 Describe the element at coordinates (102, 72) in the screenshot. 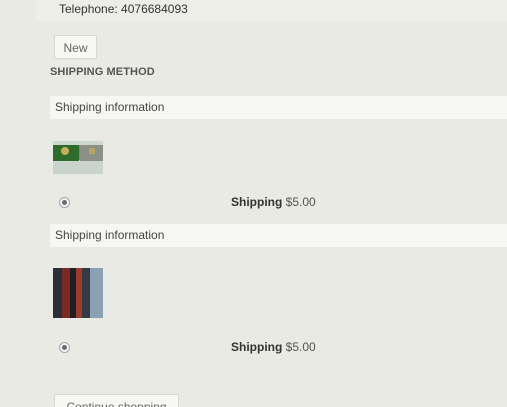

I see `shipping-method-title: SHIPPING METHOD` at that location.